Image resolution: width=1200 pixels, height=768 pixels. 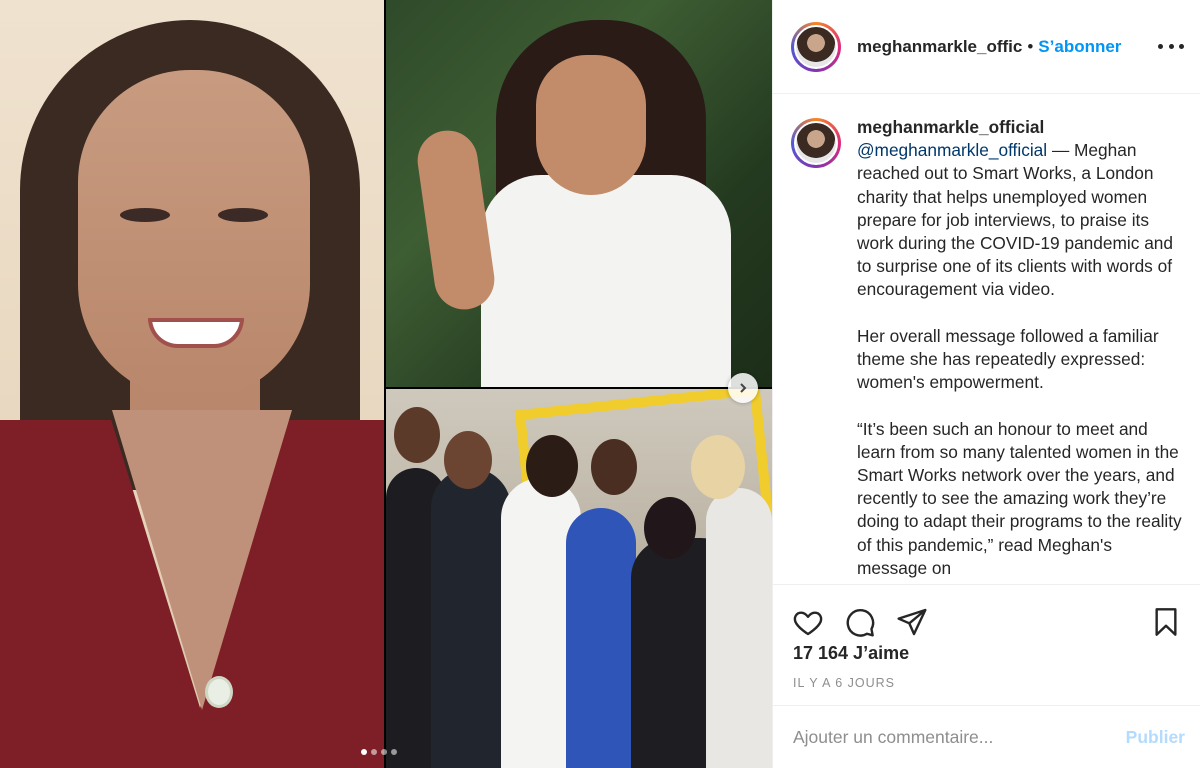 I want to click on caption-avatar, so click(x=816, y=143).